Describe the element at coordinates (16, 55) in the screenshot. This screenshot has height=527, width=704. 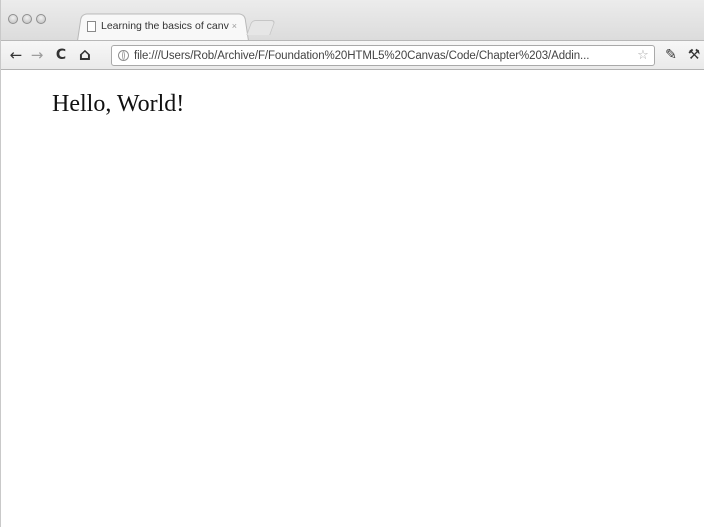
I see `back-icon: ←` at that location.